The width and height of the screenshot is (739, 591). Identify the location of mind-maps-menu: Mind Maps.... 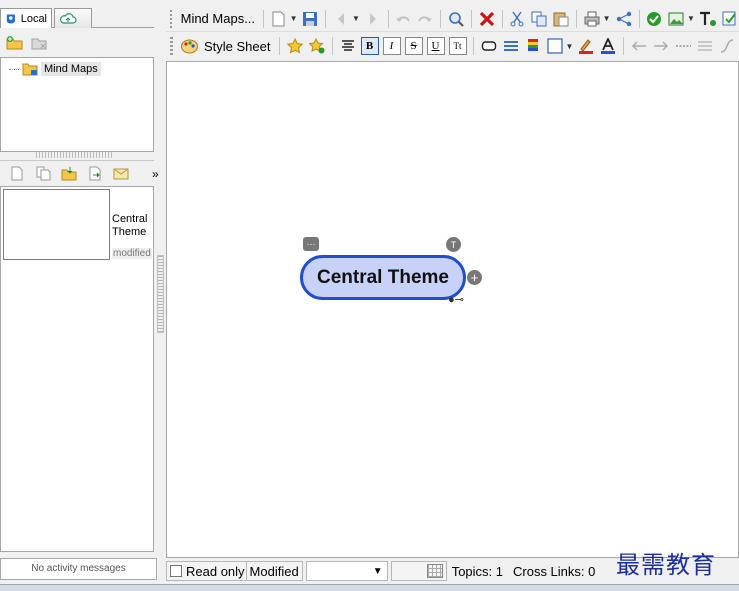
(218, 18).